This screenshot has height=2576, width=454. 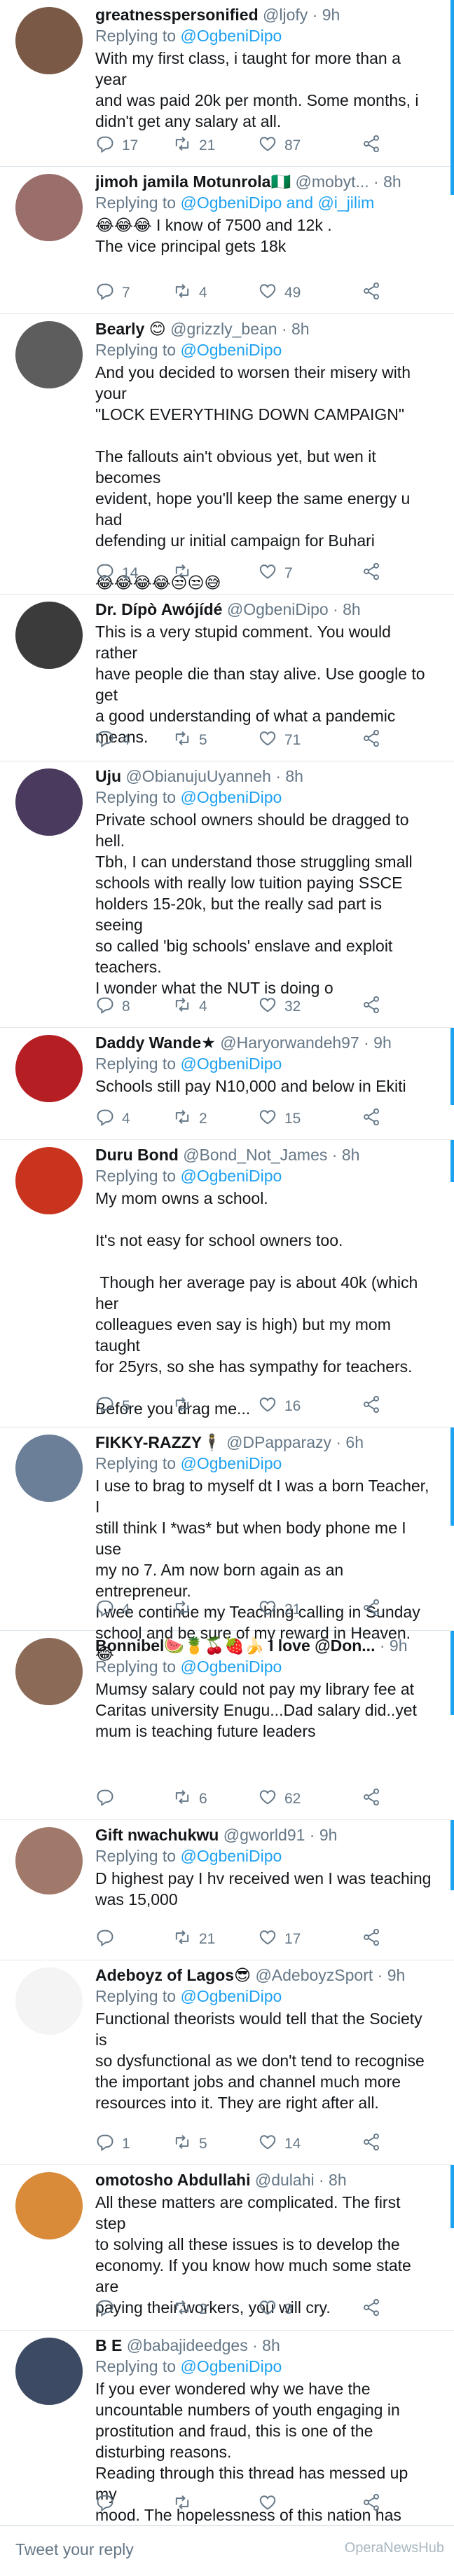 I want to click on like-button, so click(x=271, y=2504).